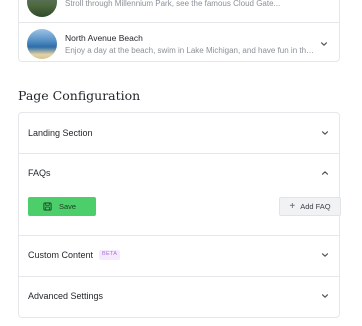  Describe the element at coordinates (68, 206) in the screenshot. I see `save-button-label: Save` at that location.